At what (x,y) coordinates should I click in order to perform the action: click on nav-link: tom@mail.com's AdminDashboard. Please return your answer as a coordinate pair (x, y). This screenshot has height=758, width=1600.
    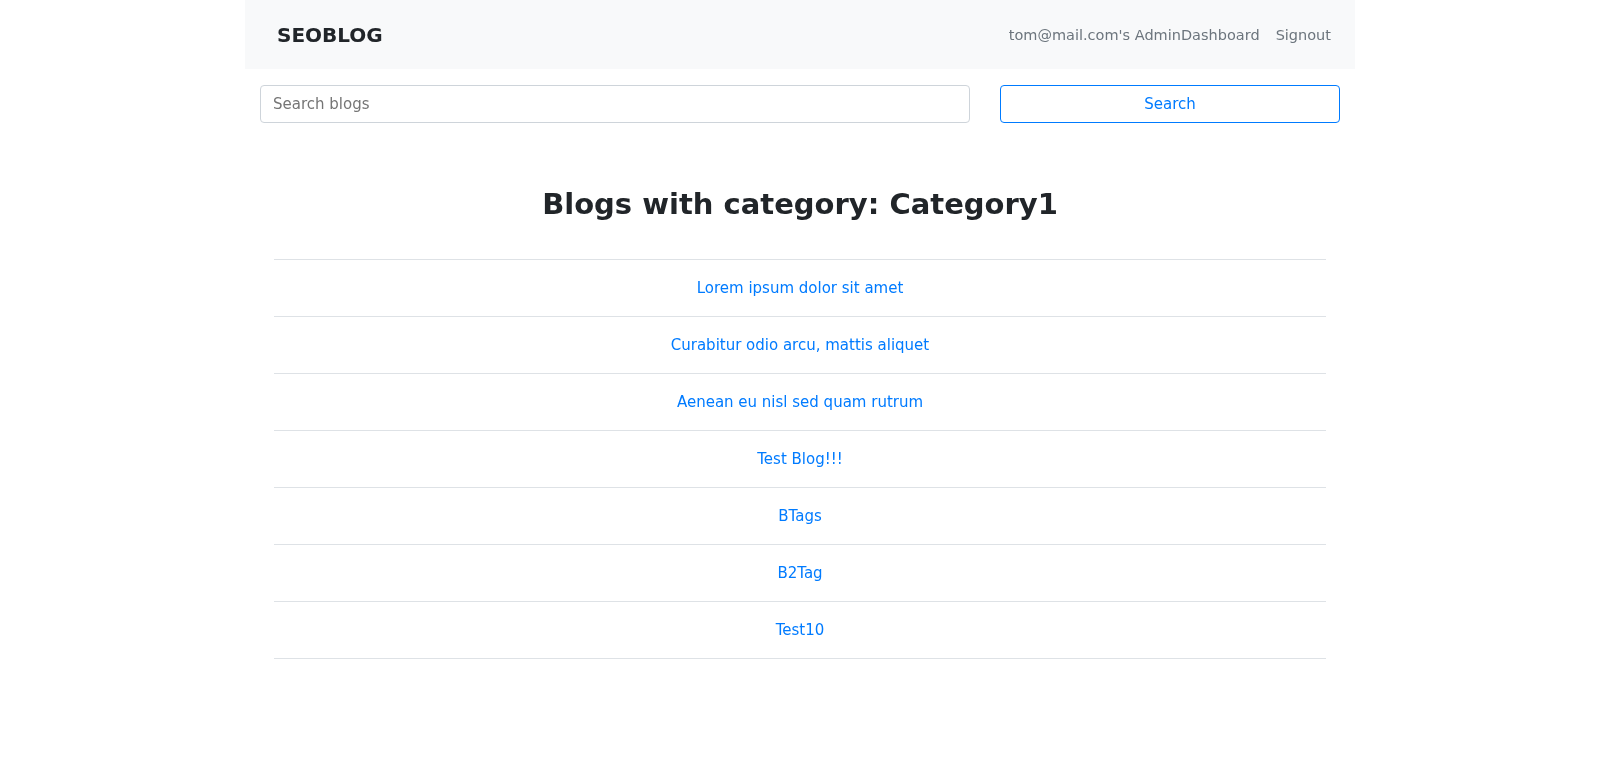
    Looking at the image, I should click on (1134, 34).